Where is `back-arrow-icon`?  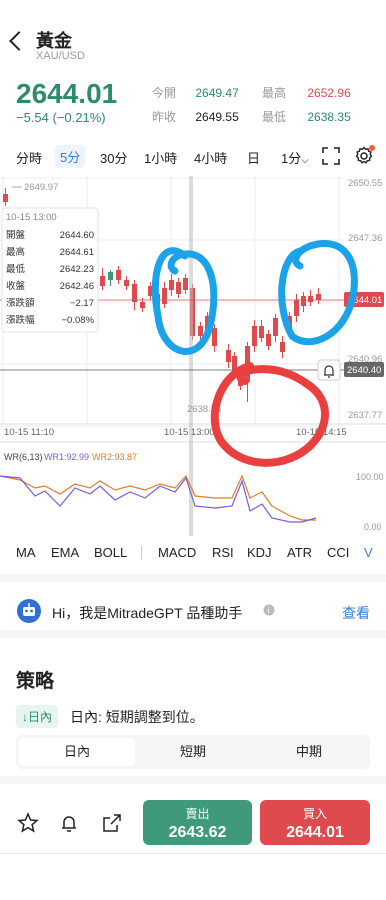 back-arrow-icon is located at coordinates (19, 41).